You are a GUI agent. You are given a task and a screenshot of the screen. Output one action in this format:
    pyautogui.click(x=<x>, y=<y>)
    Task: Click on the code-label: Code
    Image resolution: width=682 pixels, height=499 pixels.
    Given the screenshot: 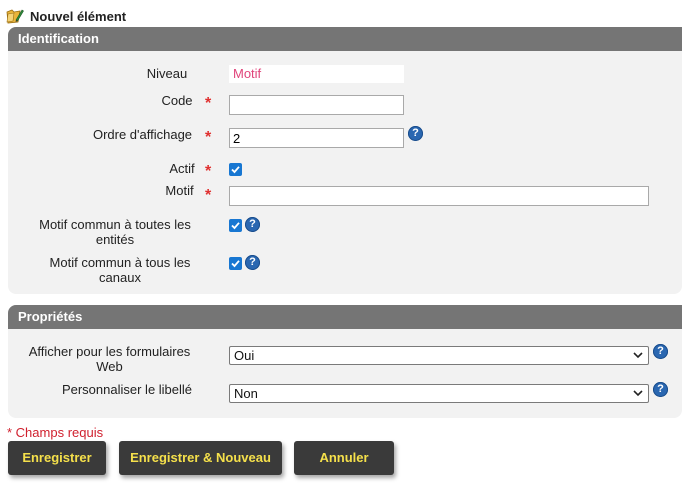 What is the action you would take?
    pyautogui.click(x=177, y=100)
    